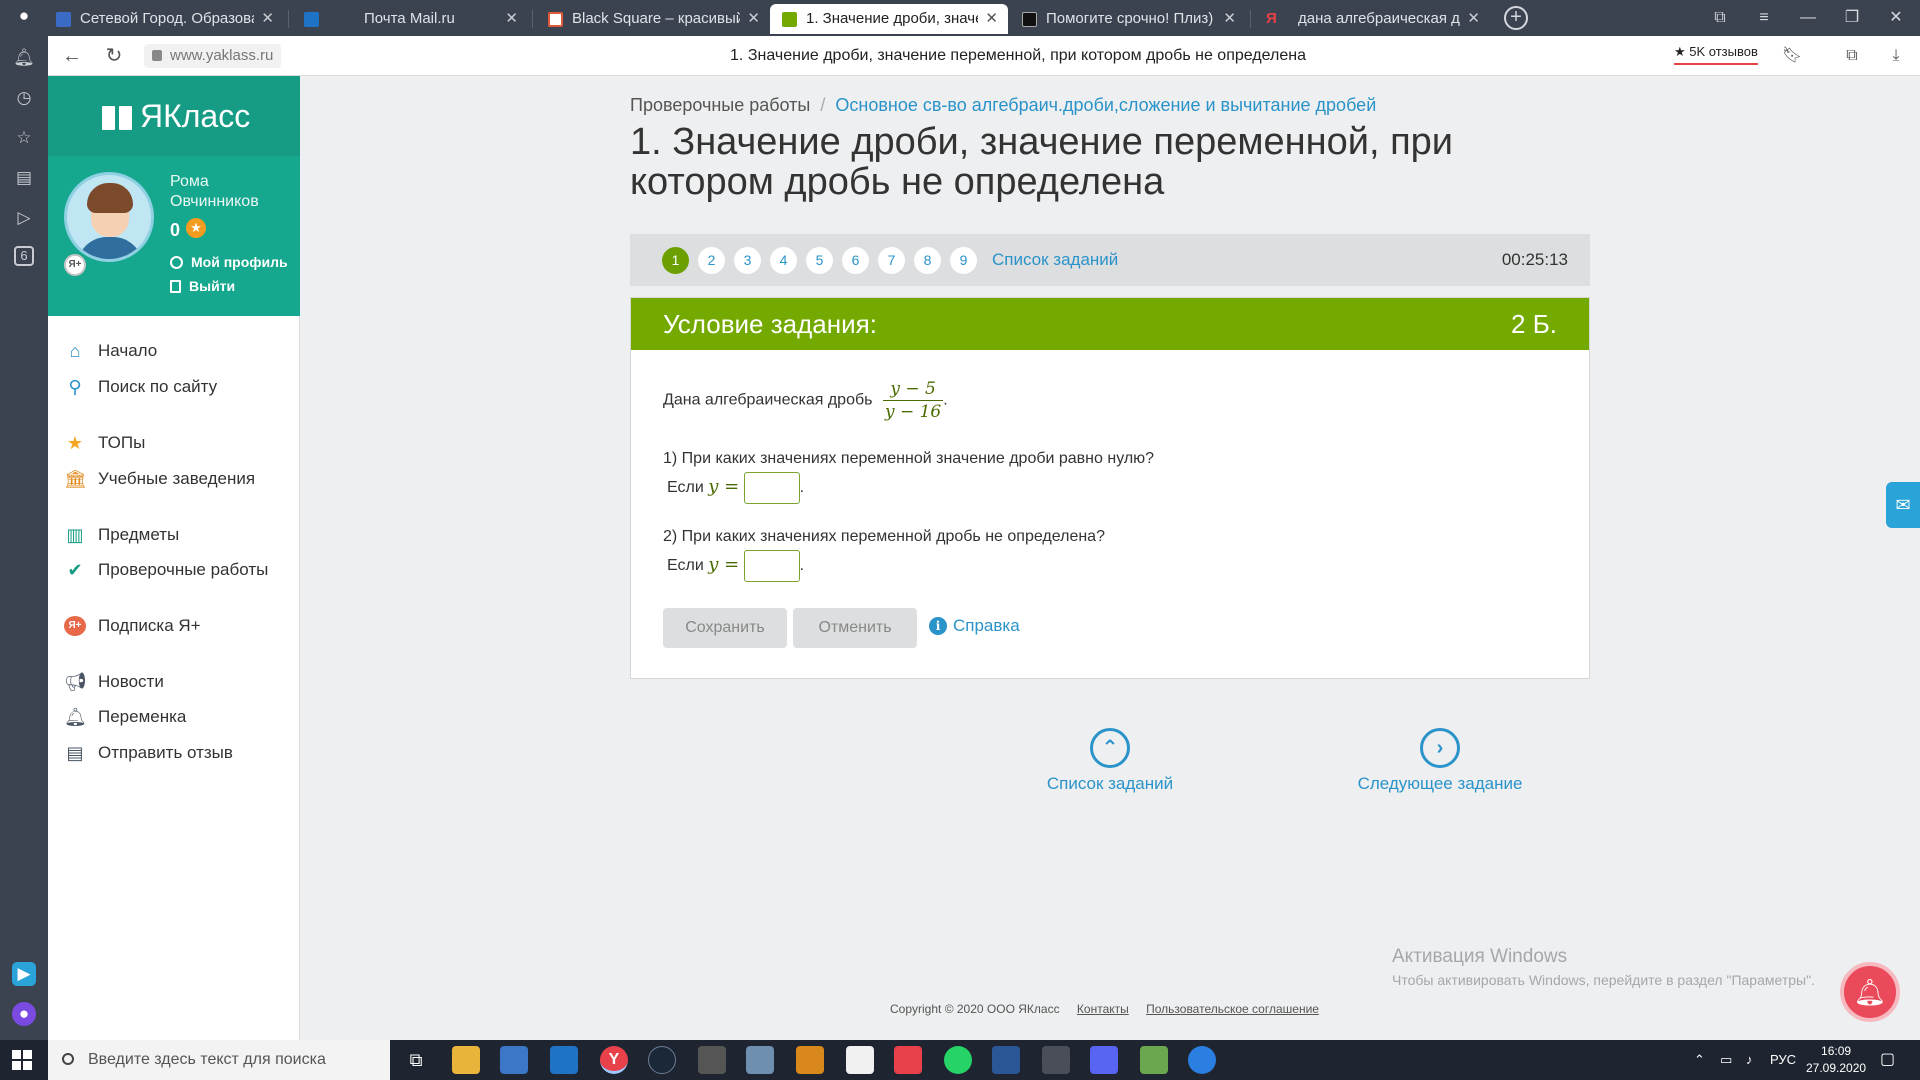  What do you see at coordinates (783, 260) in the screenshot?
I see `question-number: 4` at bounding box center [783, 260].